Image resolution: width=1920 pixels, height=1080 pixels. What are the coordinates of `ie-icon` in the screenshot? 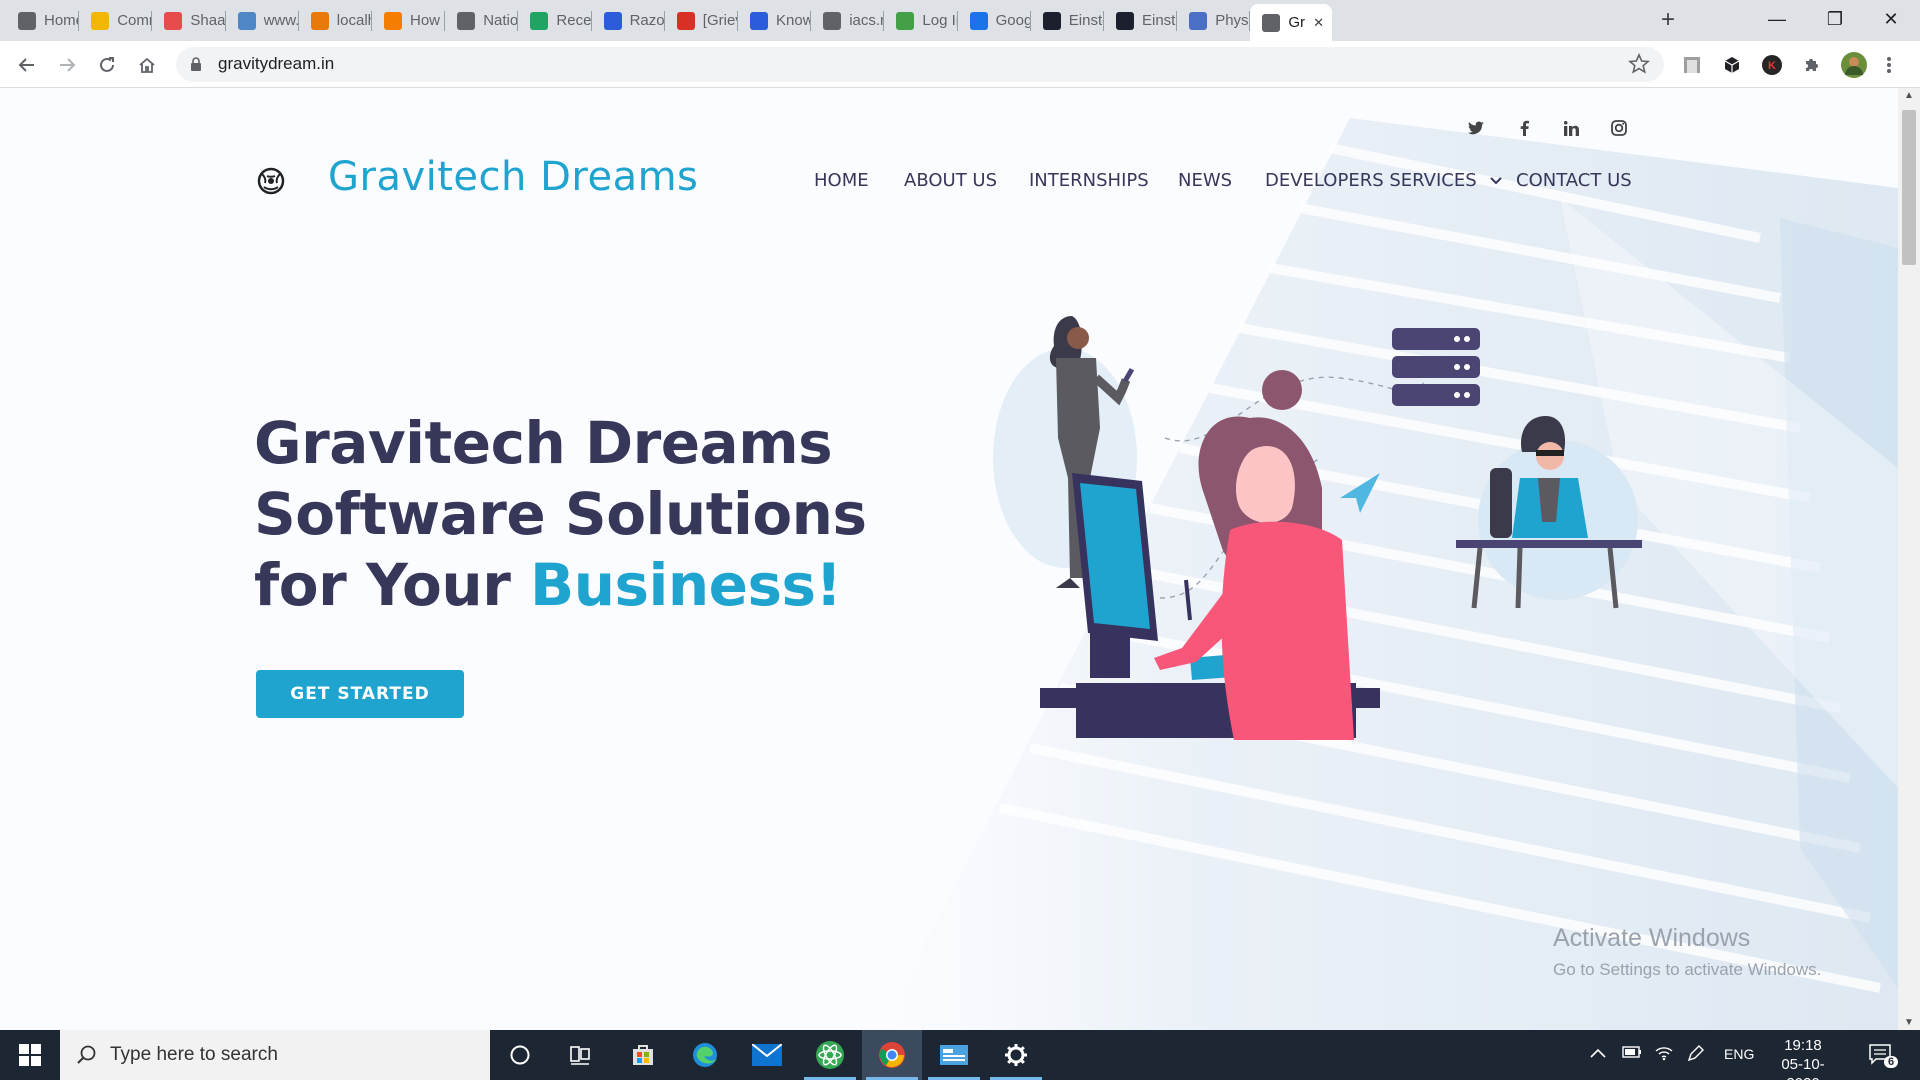 It's located at (1125, 20).